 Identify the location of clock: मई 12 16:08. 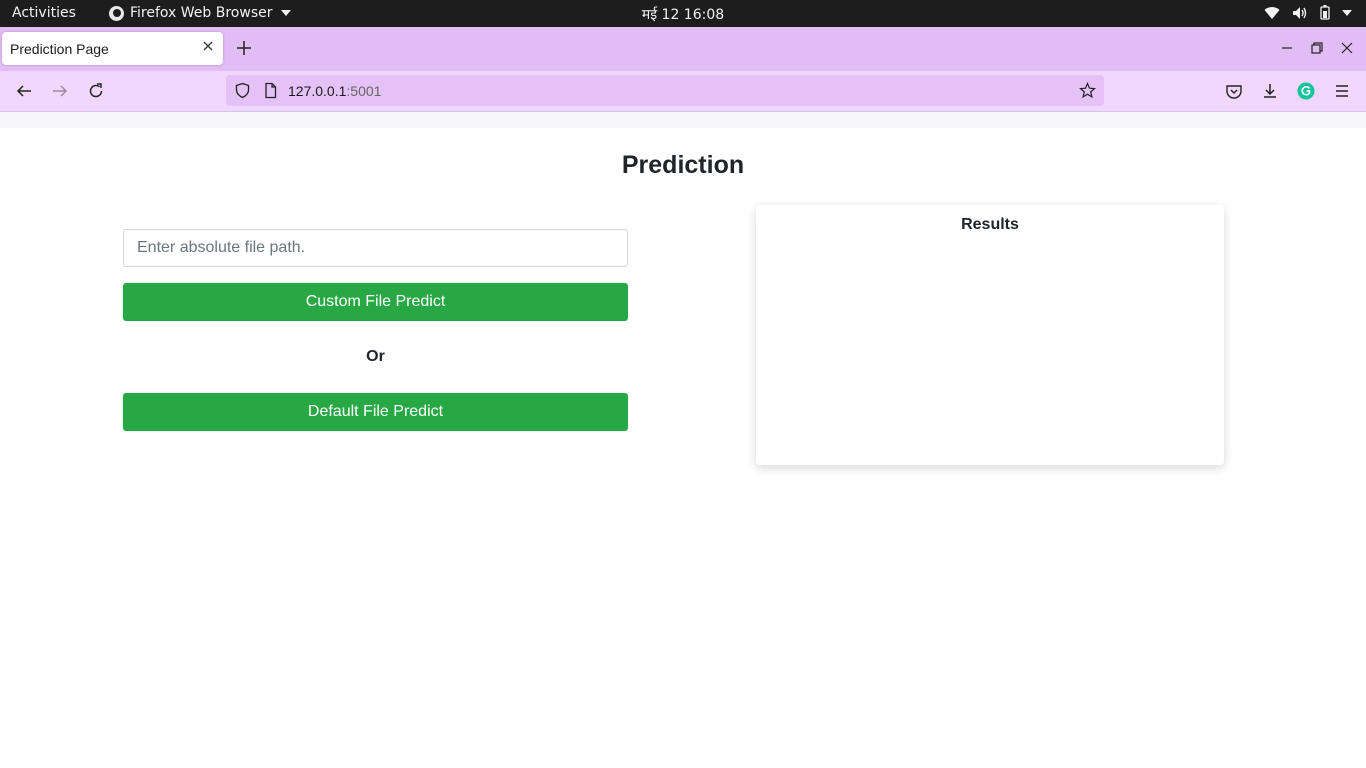
(683, 14).